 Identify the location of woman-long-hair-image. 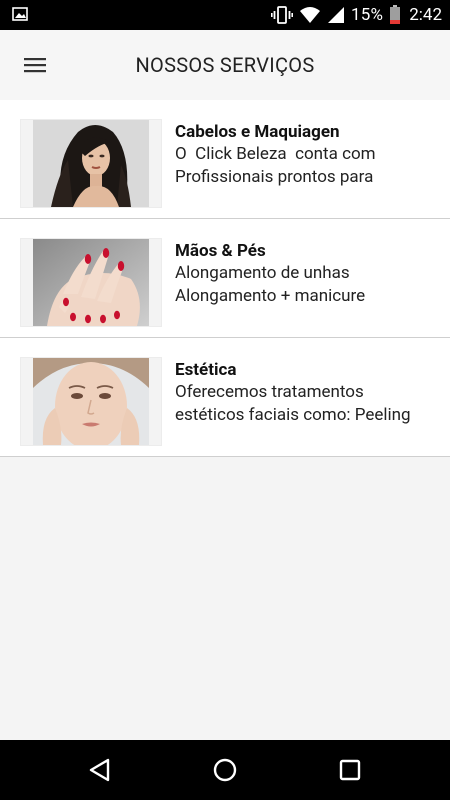
(91, 163).